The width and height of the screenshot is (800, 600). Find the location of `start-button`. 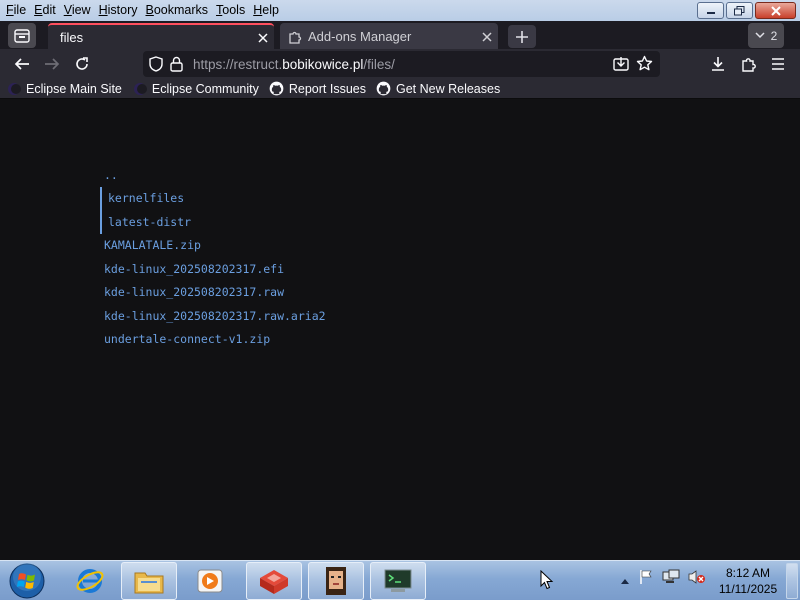

start-button is located at coordinates (27, 581).